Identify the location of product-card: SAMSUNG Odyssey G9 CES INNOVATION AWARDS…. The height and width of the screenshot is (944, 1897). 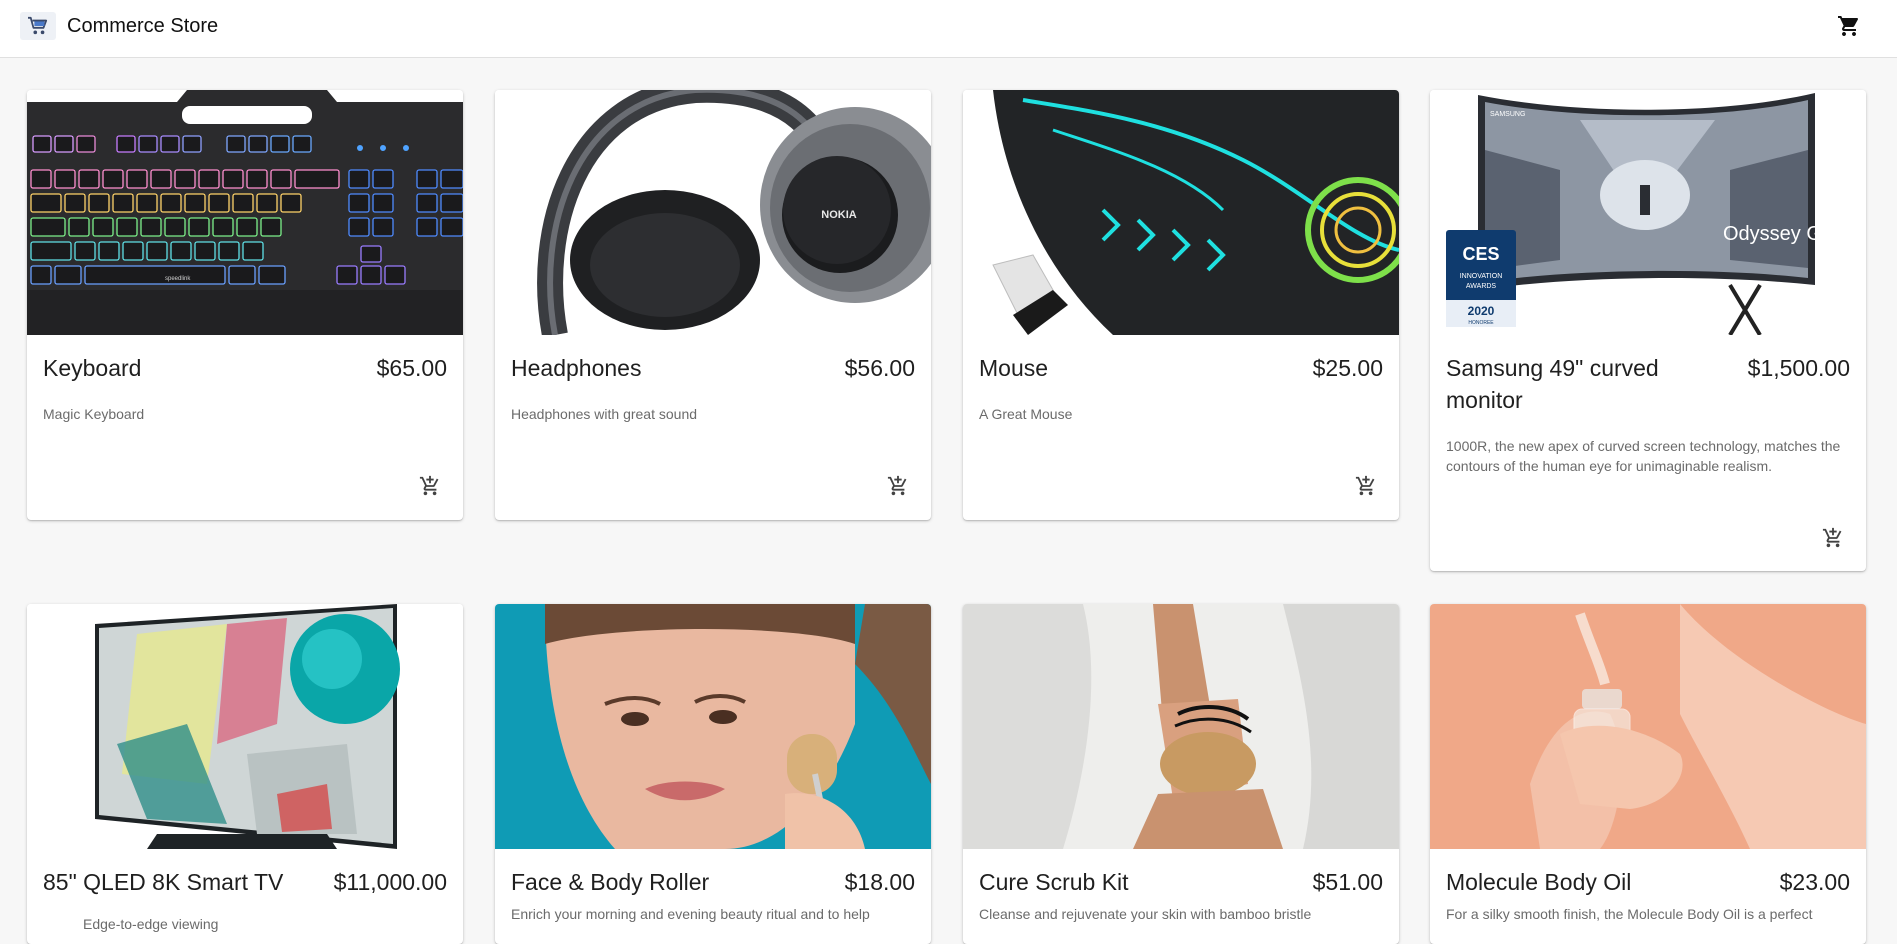
(1648, 330).